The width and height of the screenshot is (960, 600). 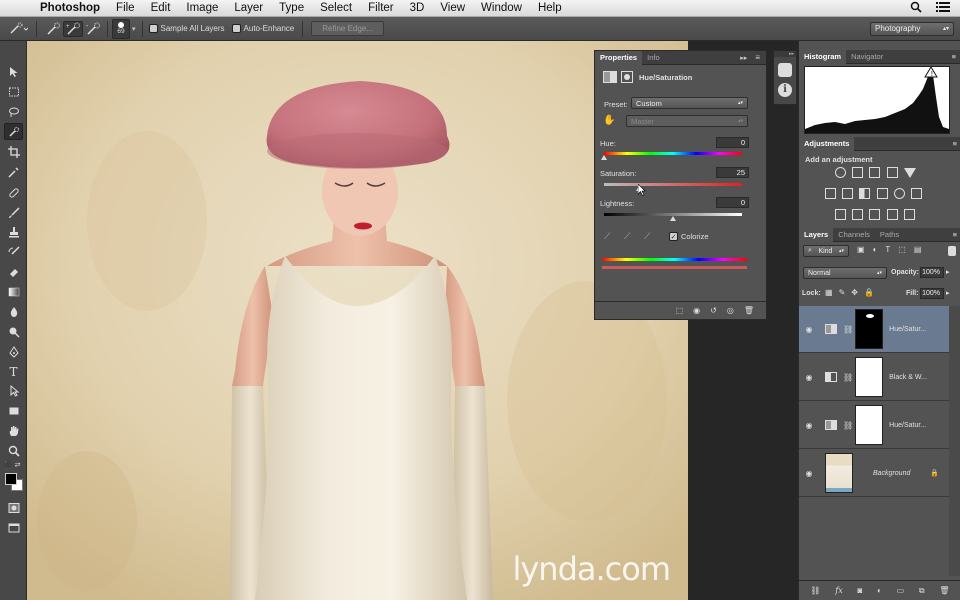 I want to click on hand-tool-icon, so click(x=13, y=430).